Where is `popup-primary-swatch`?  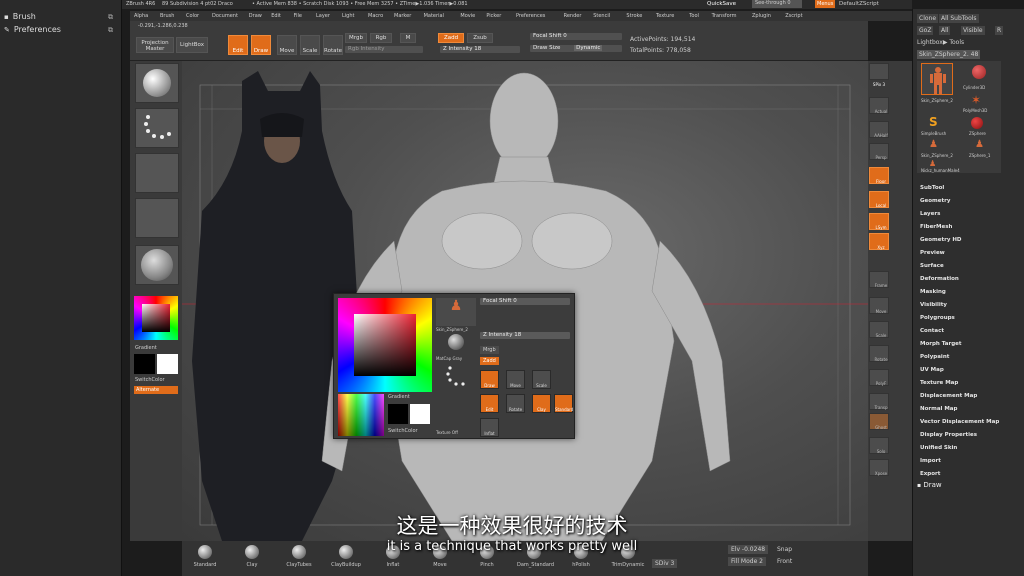
popup-primary-swatch is located at coordinates (398, 414).